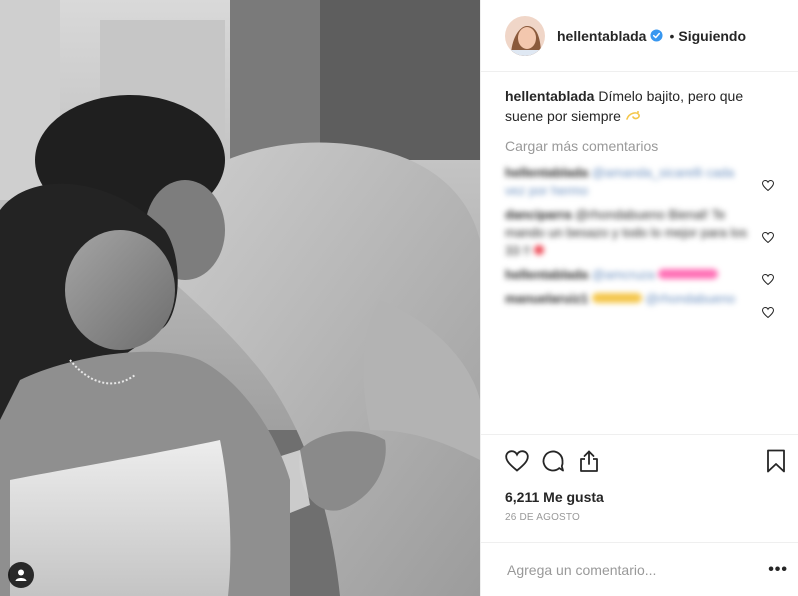 The image size is (798, 596). I want to click on save-button, so click(776, 461).